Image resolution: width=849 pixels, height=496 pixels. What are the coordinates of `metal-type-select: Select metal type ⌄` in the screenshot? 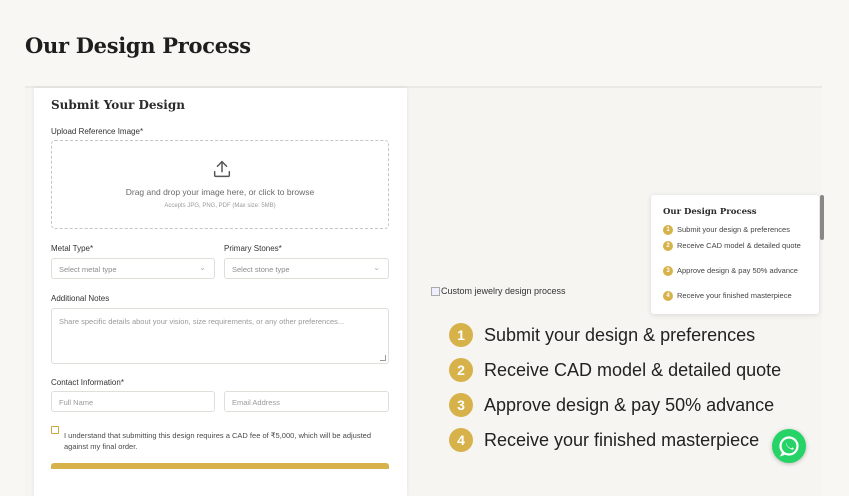 It's located at (133, 268).